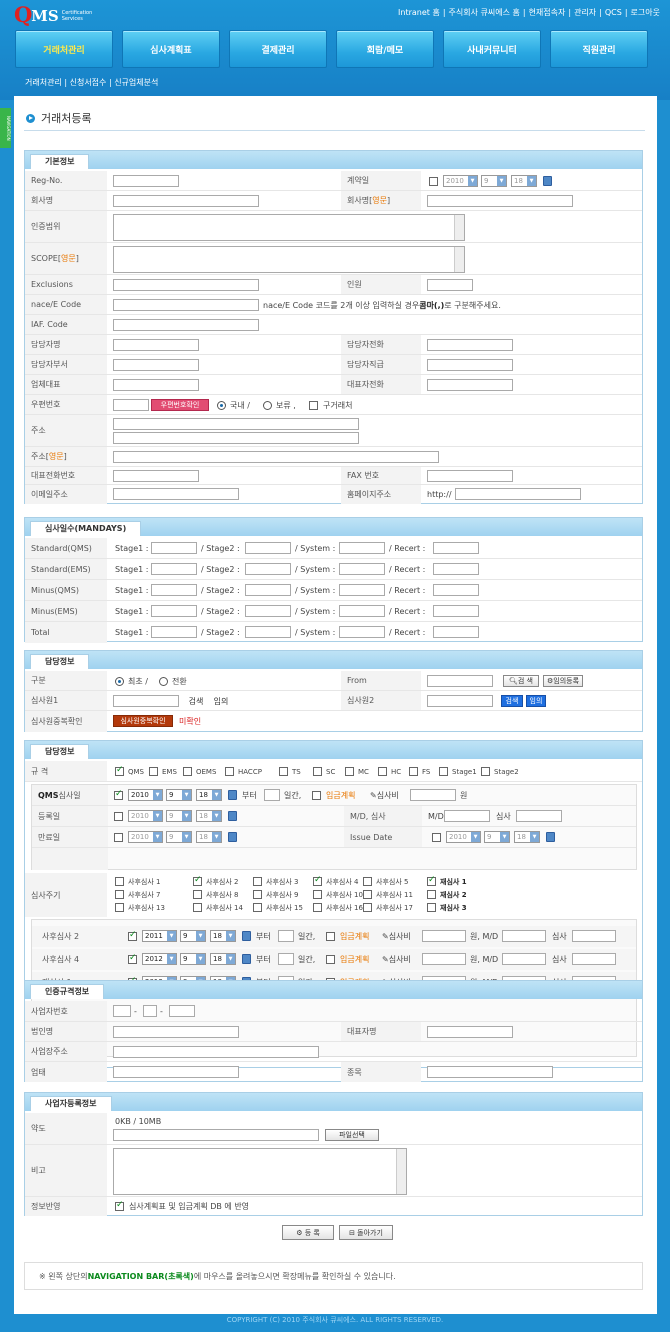 This screenshot has height=1332, width=670. I want to click on biz-item-input, so click(490, 1072).